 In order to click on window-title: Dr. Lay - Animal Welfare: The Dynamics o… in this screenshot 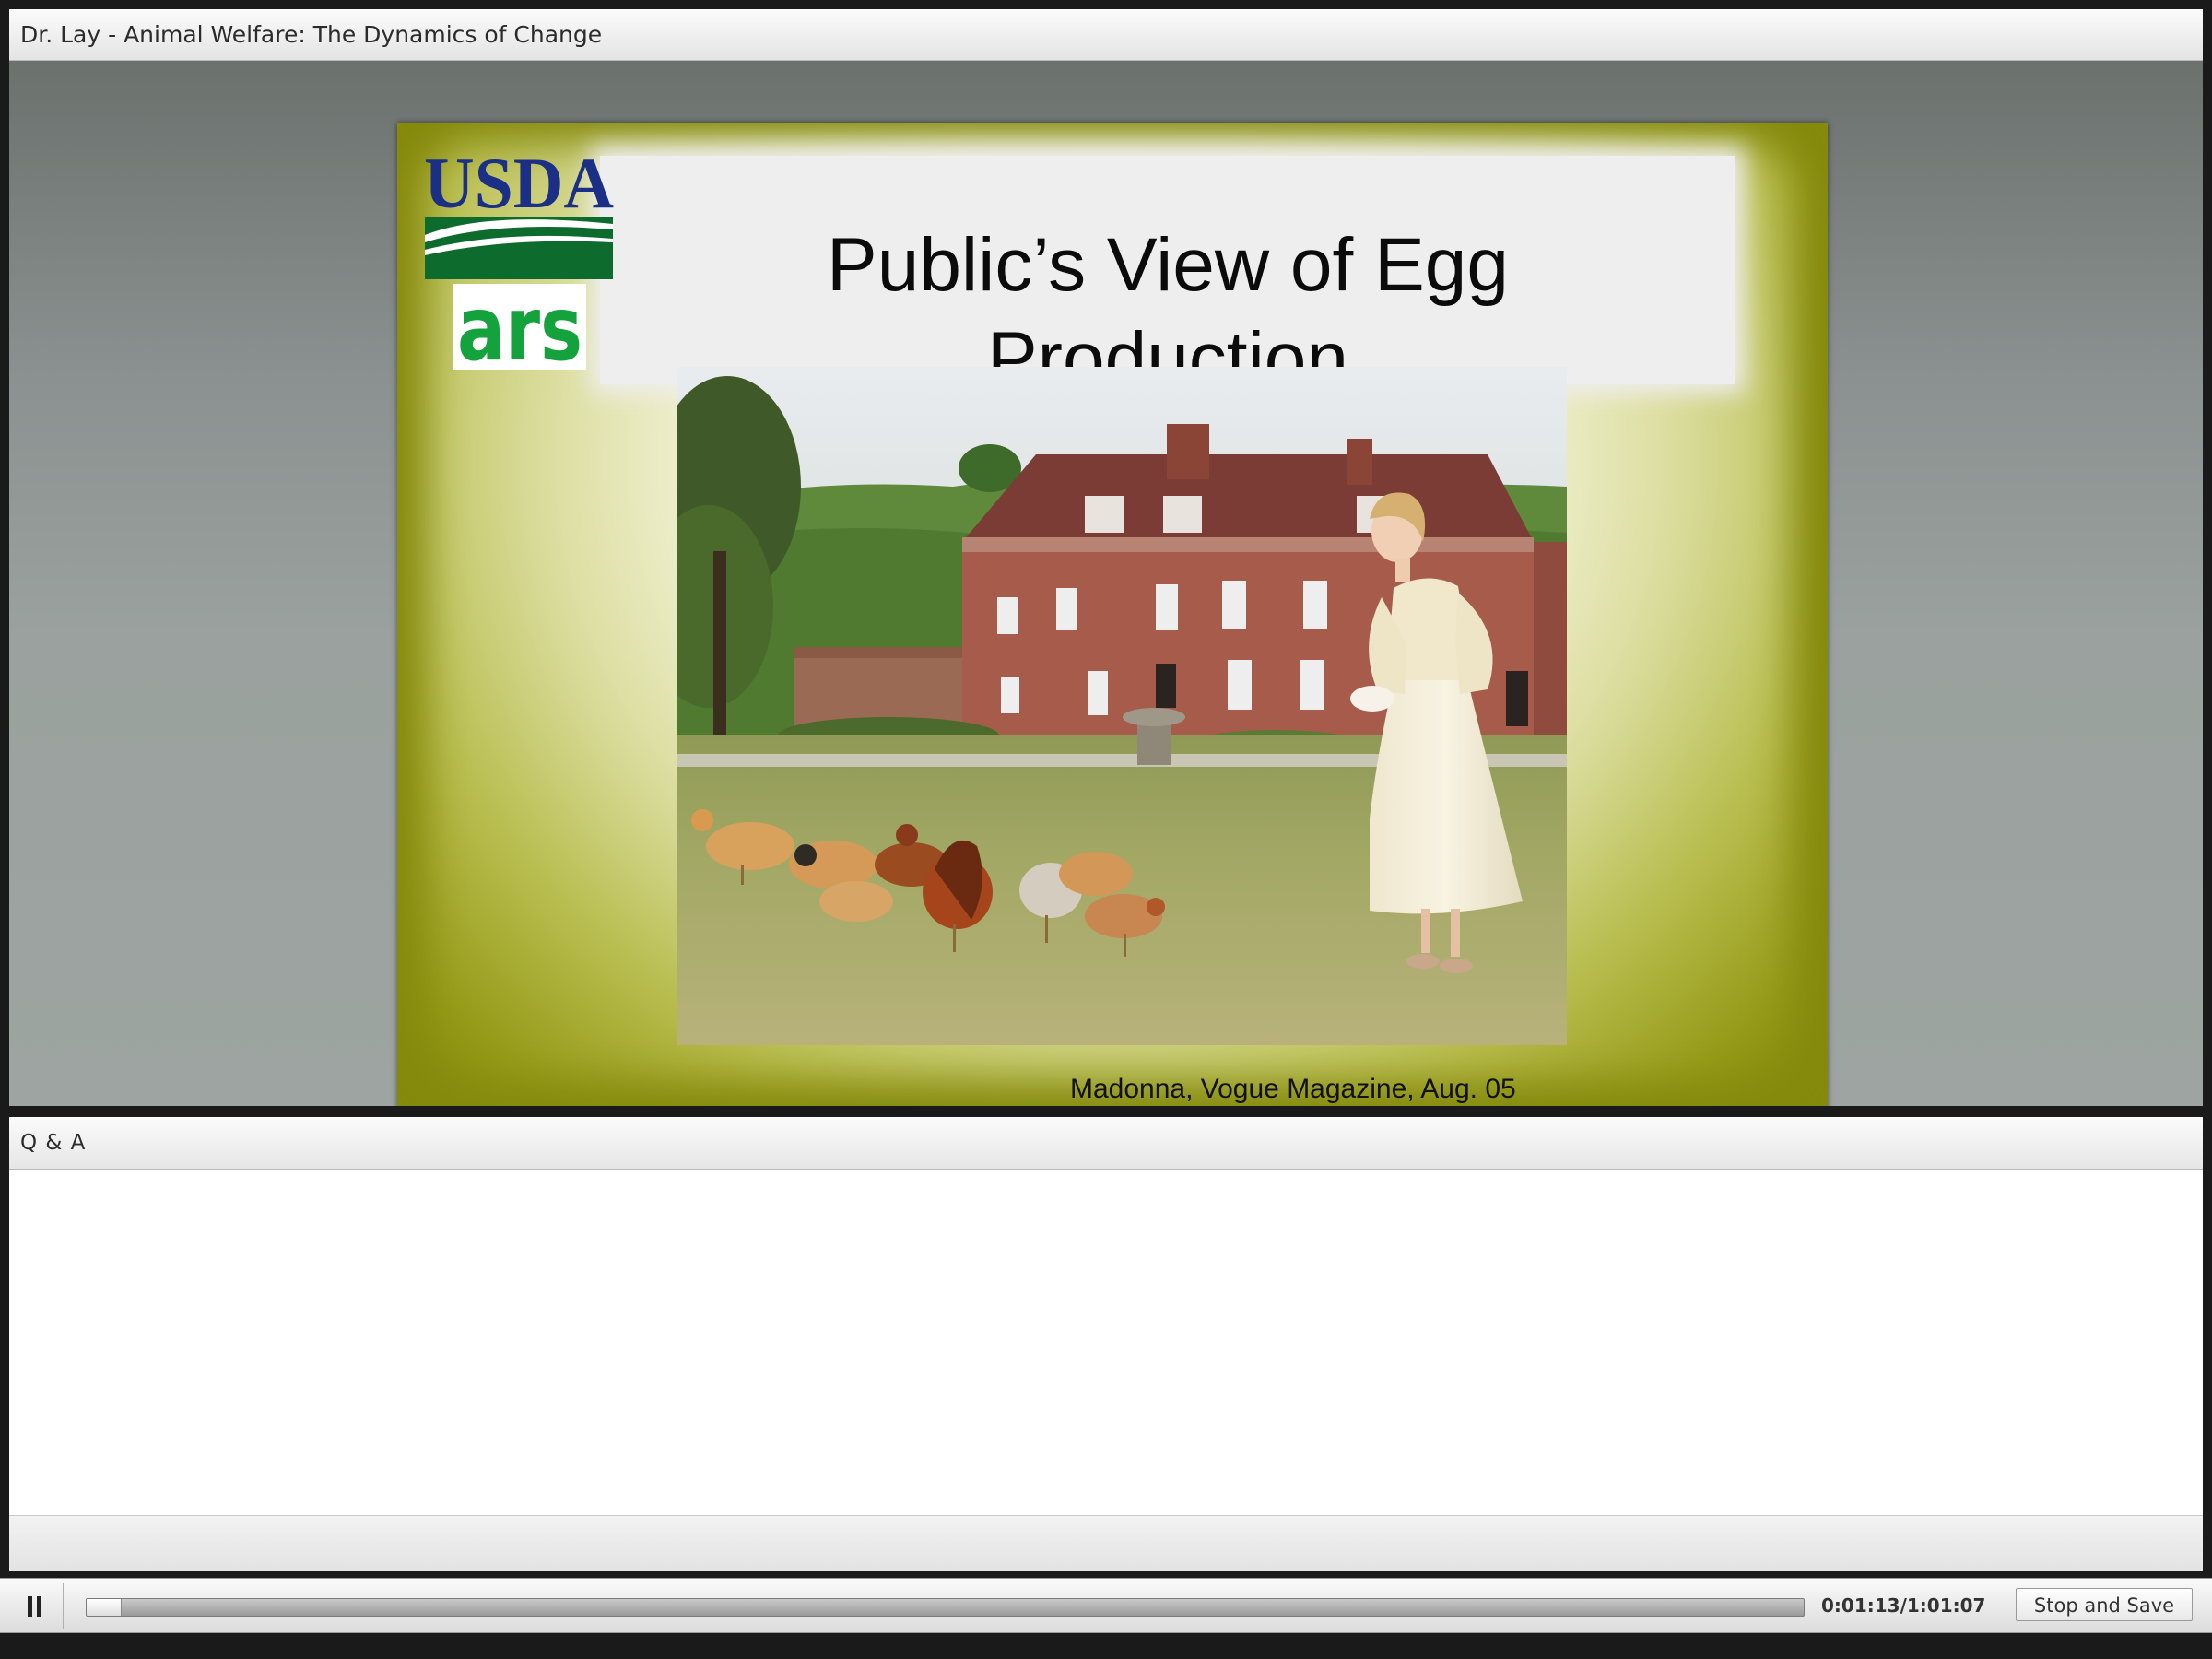, I will do `click(311, 34)`.